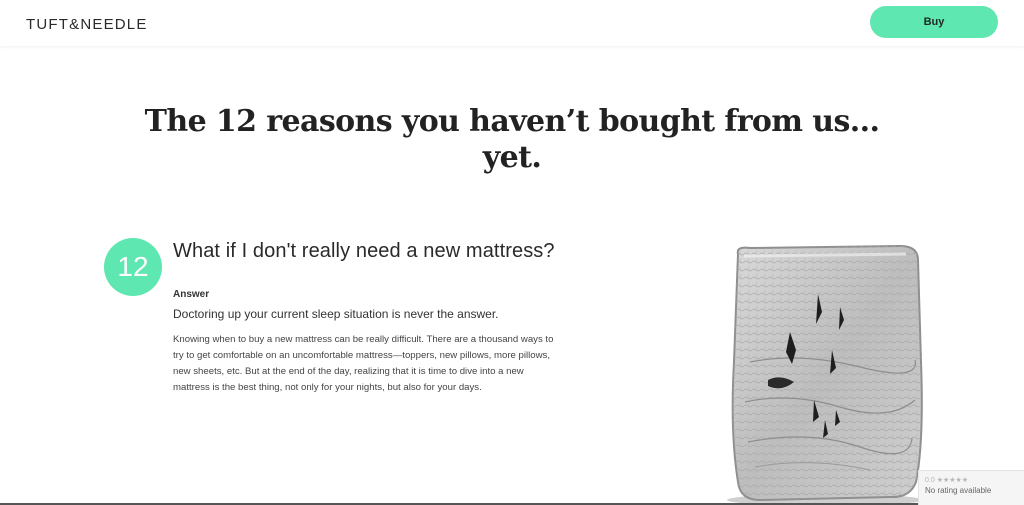  I want to click on buy-button: Buy, so click(934, 22).